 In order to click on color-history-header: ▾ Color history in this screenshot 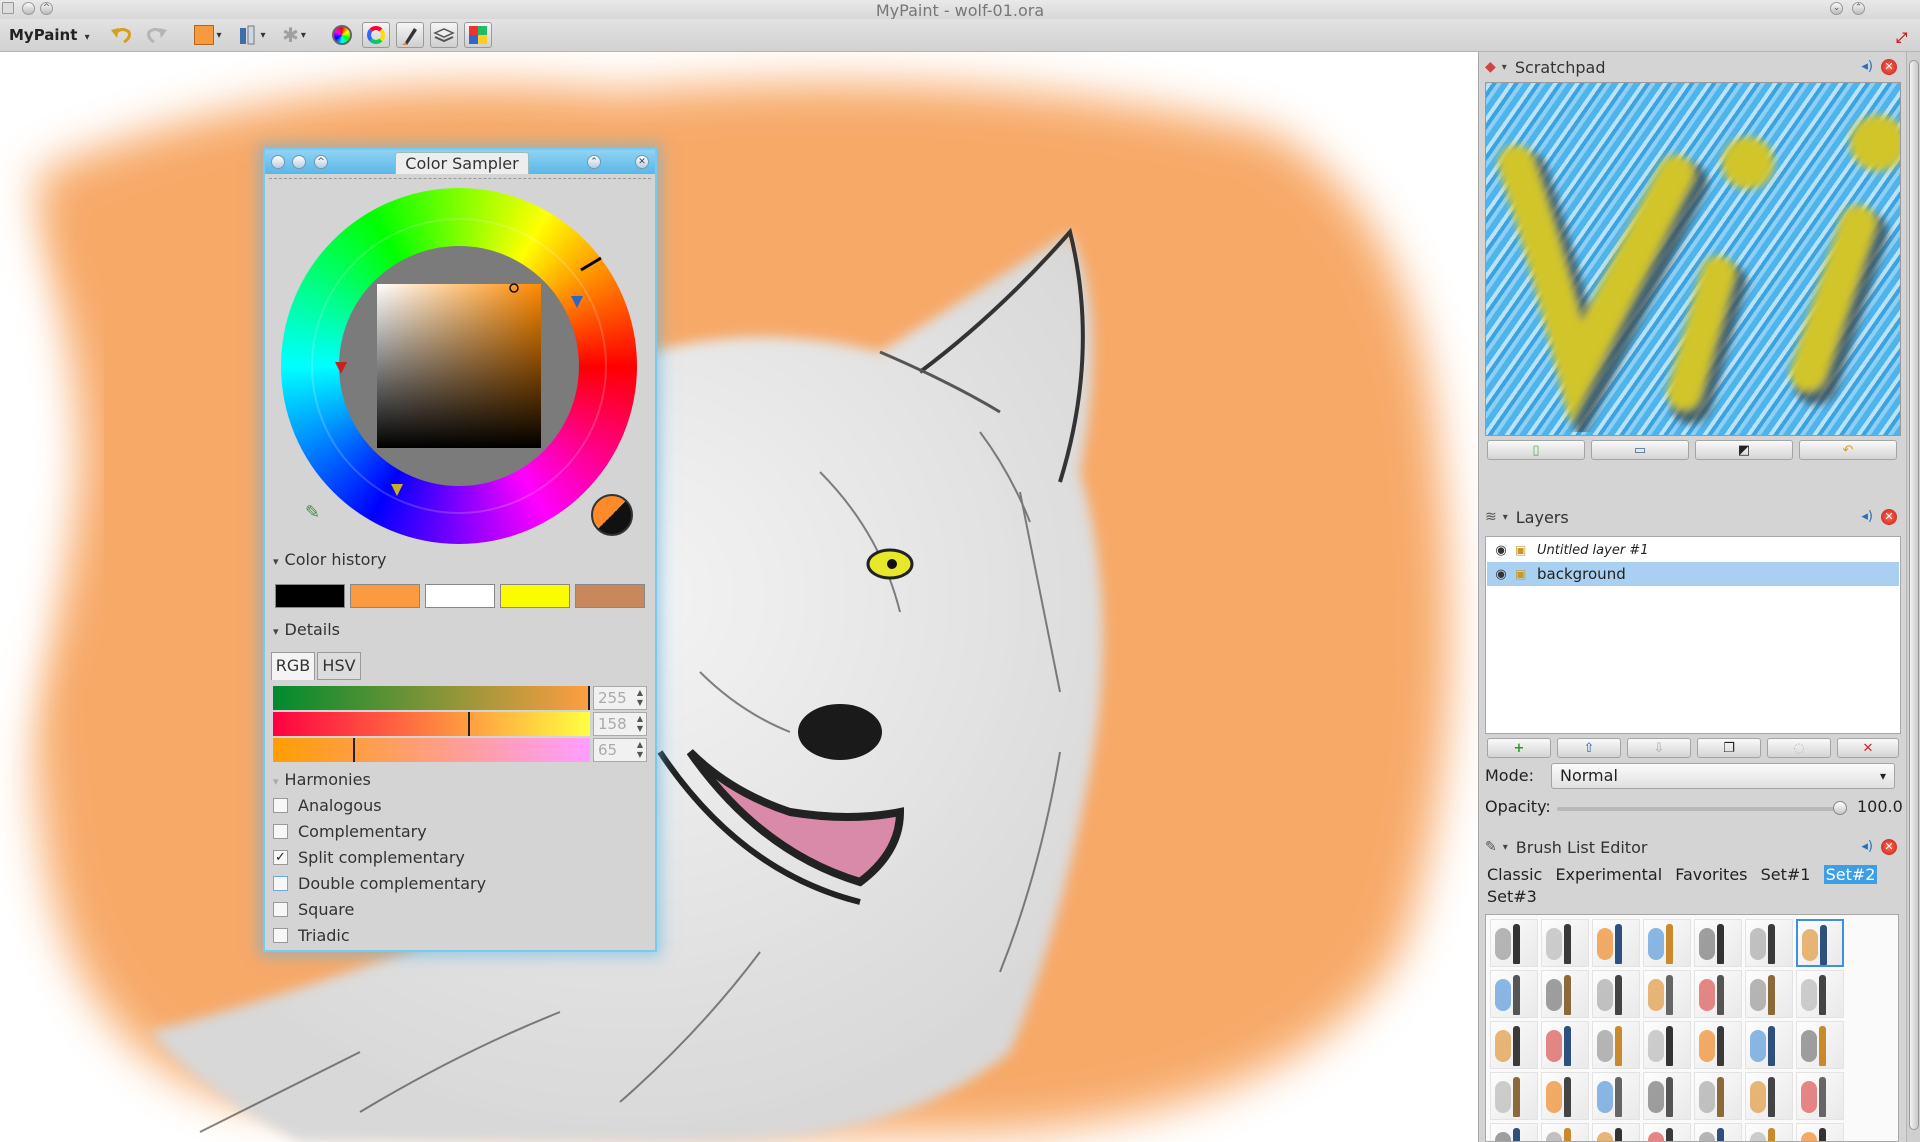, I will do `click(329, 559)`.